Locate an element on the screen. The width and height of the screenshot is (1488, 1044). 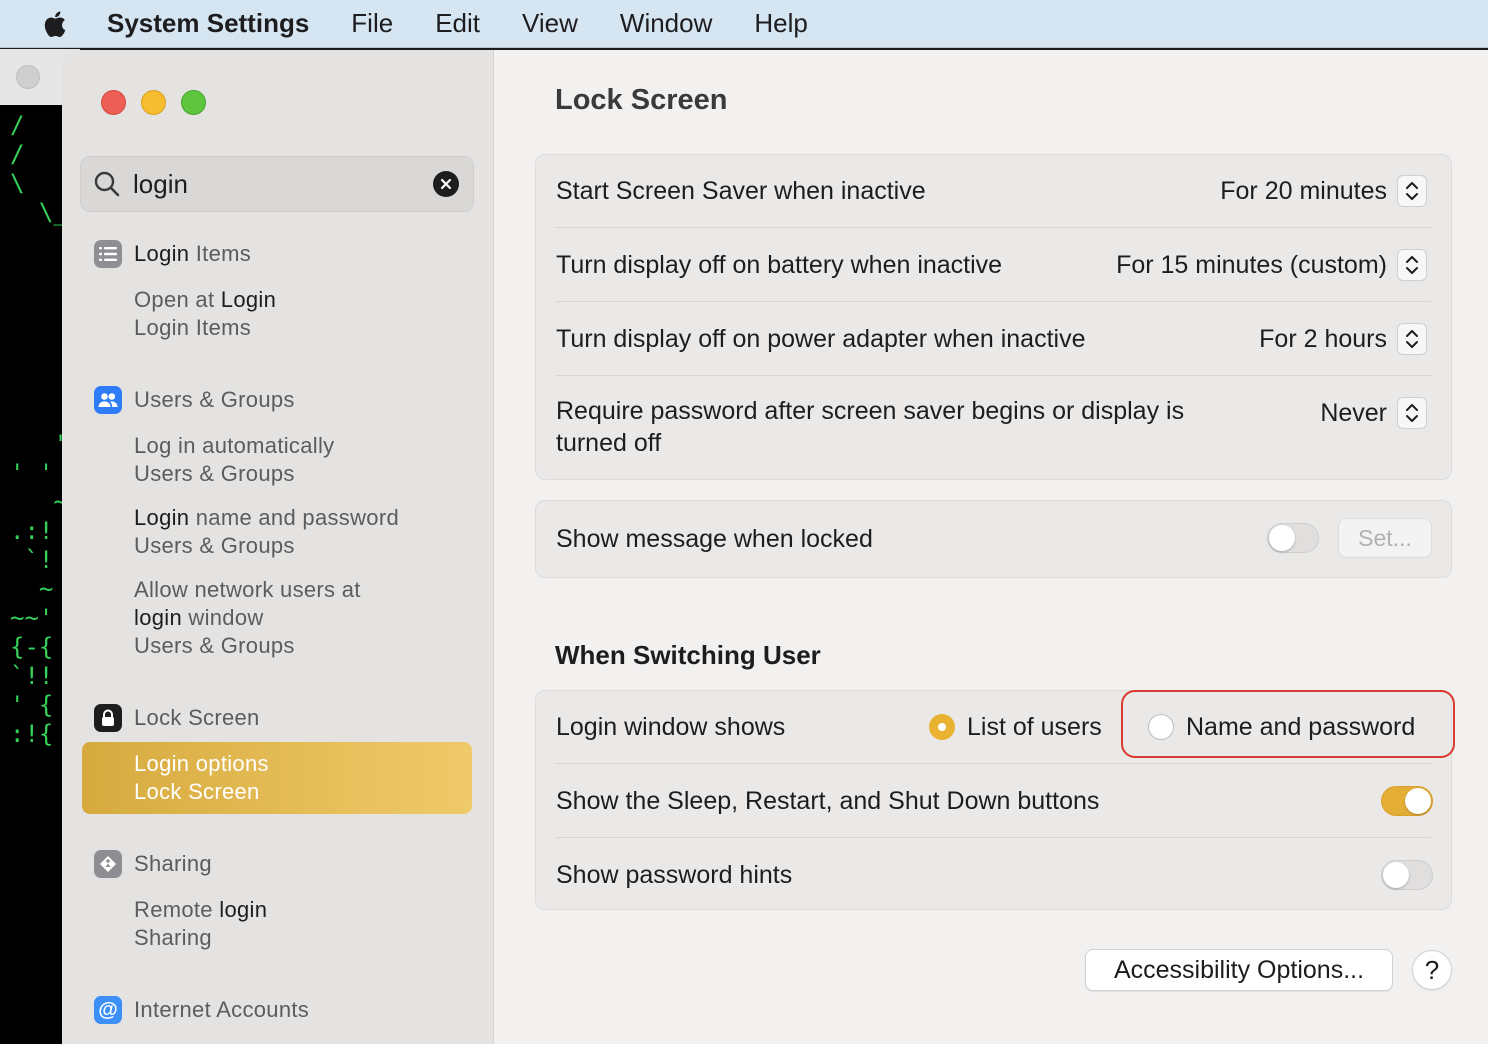
result-text: name and password is located at coordinates (294, 517).